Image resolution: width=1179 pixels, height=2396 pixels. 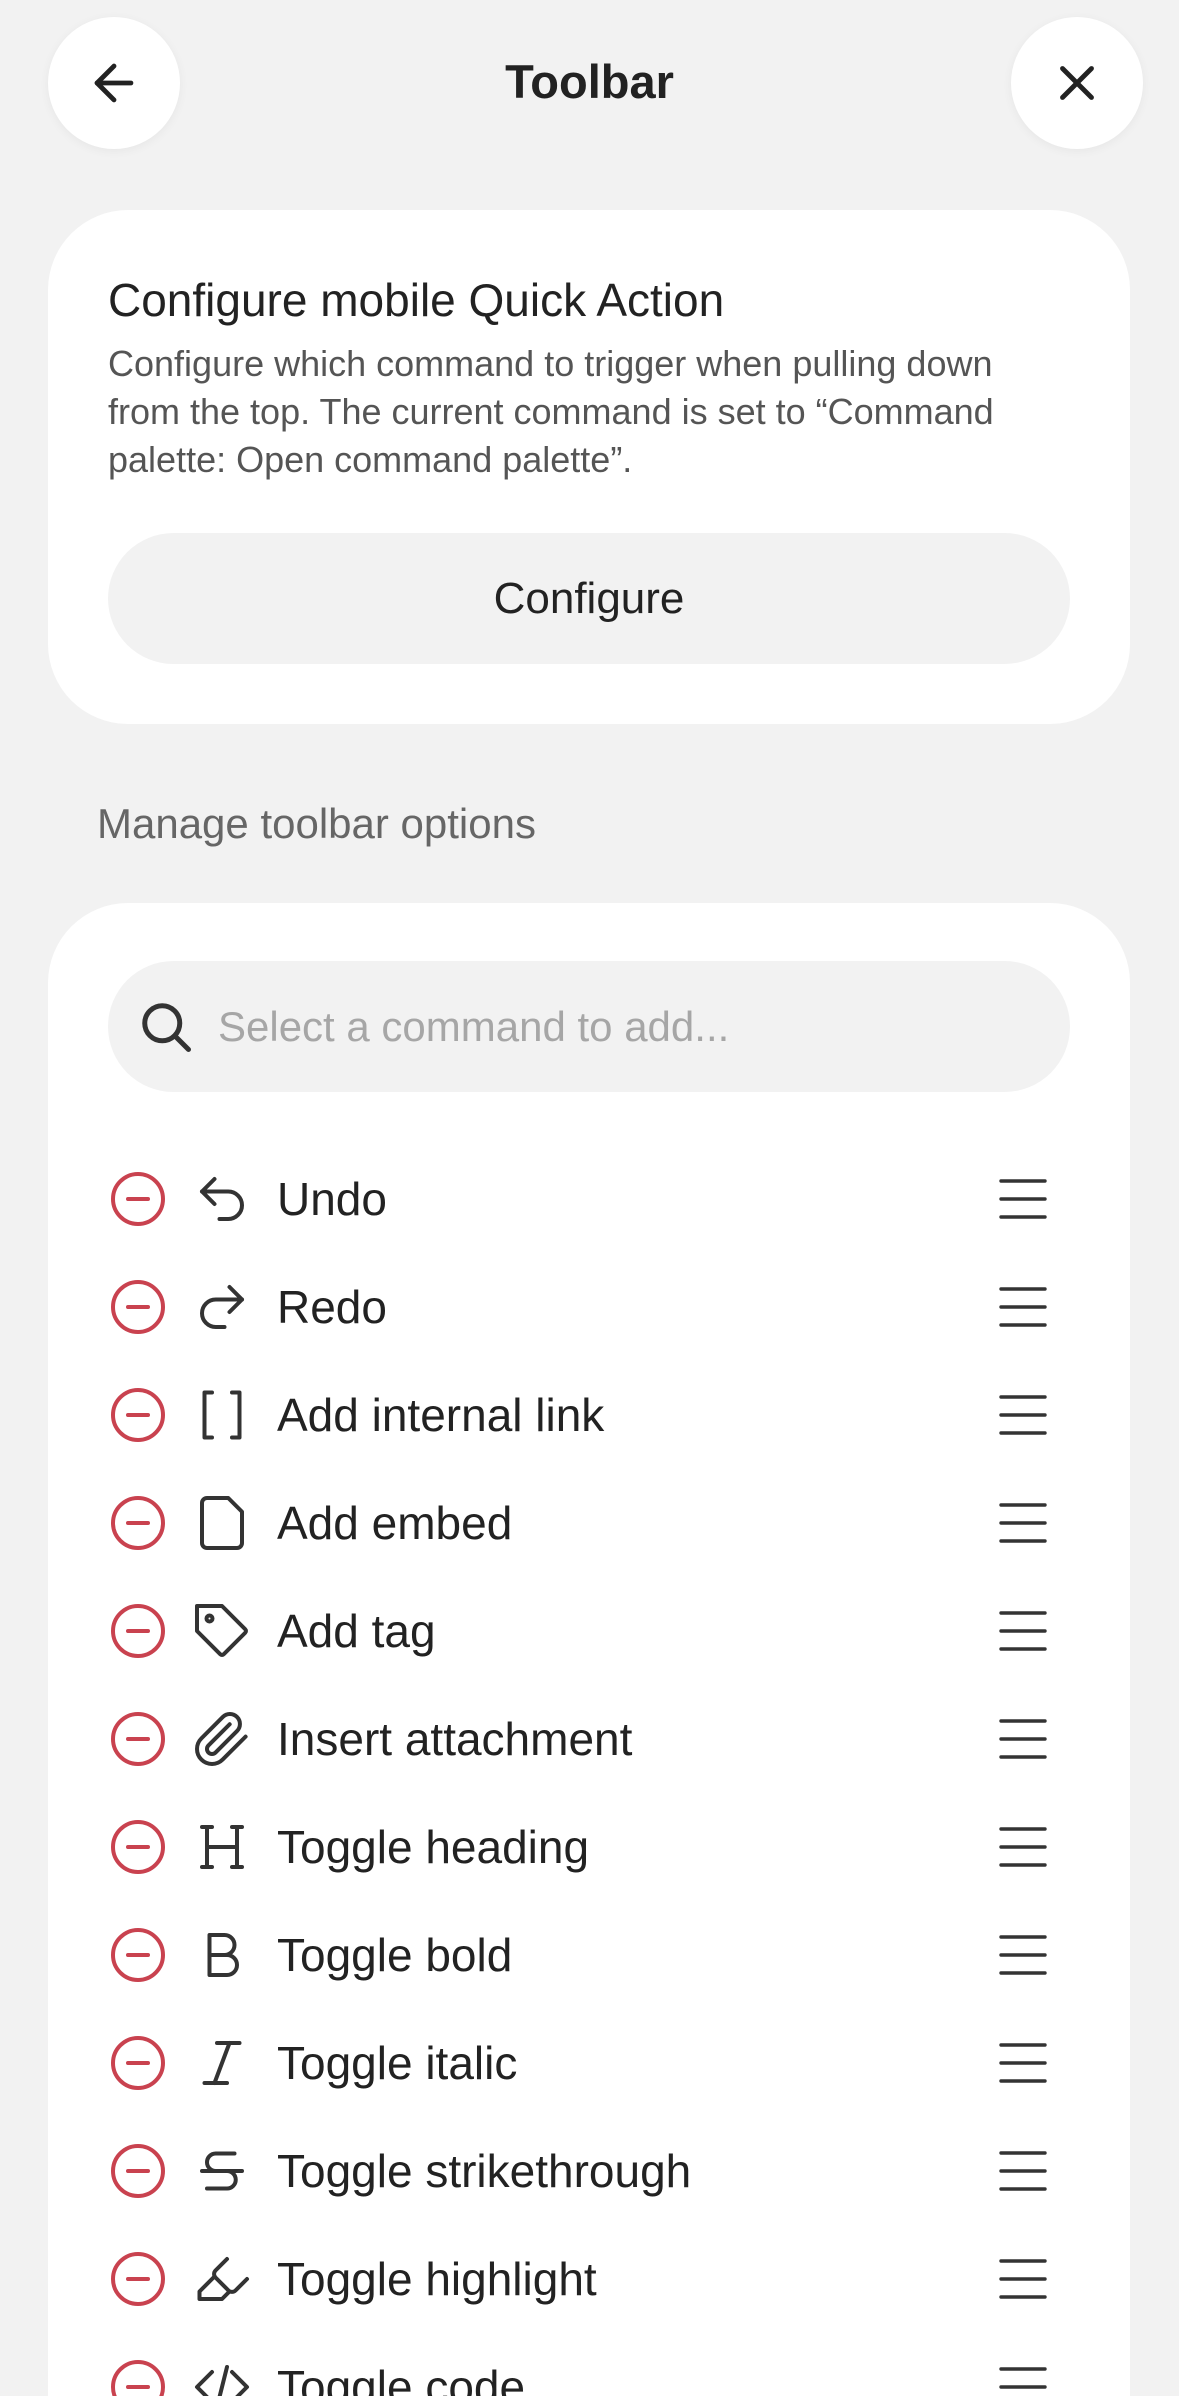 What do you see at coordinates (222, 2171) in the screenshot?
I see `strikethrough-icon` at bounding box center [222, 2171].